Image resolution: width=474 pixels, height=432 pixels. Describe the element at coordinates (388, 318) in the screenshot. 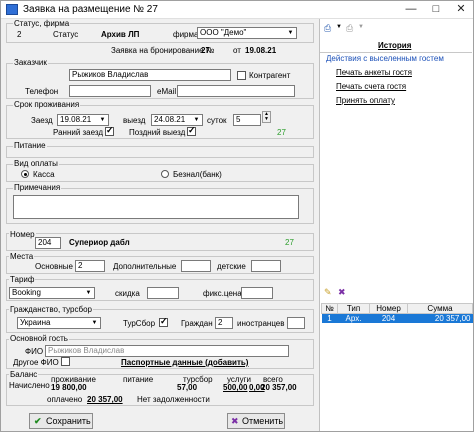

I see `history-cell: 204` at that location.